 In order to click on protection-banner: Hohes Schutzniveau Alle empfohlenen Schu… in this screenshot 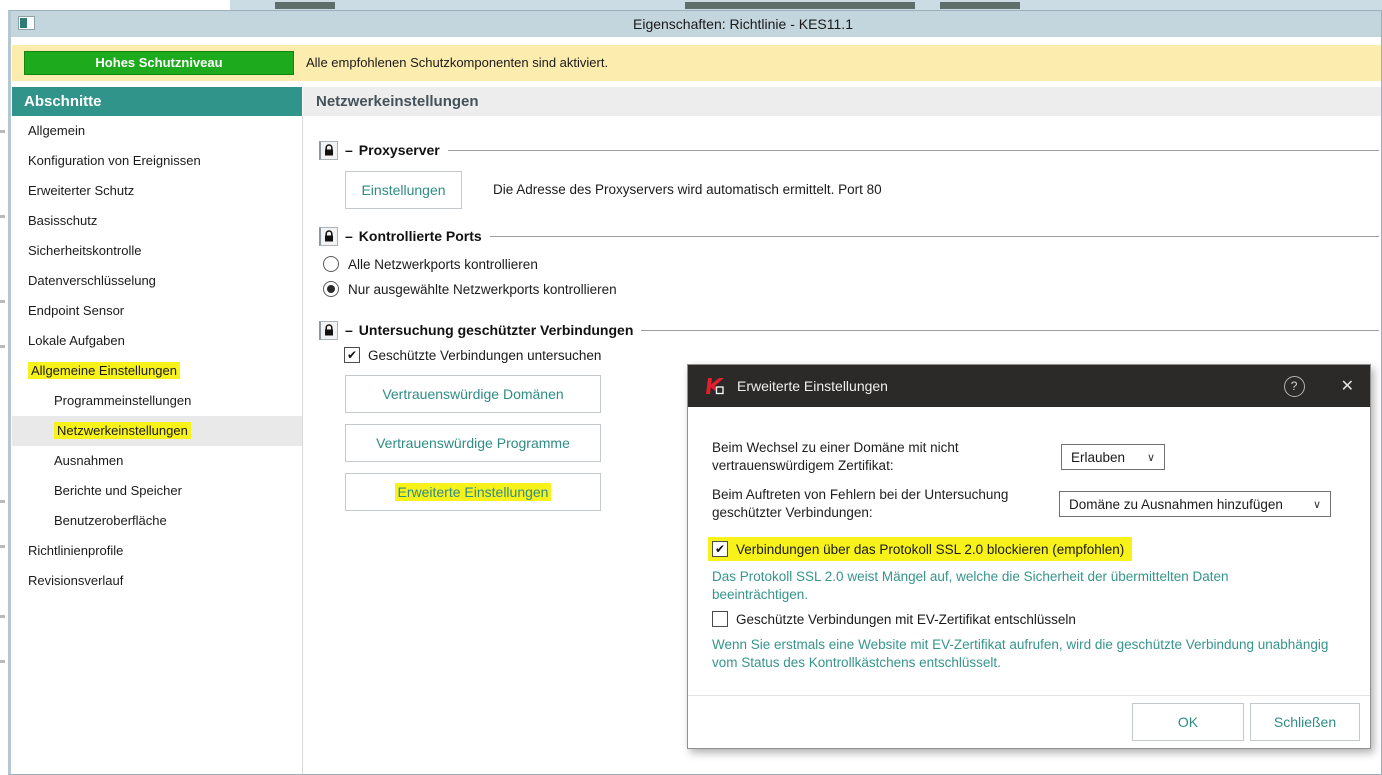, I will do `click(696, 63)`.